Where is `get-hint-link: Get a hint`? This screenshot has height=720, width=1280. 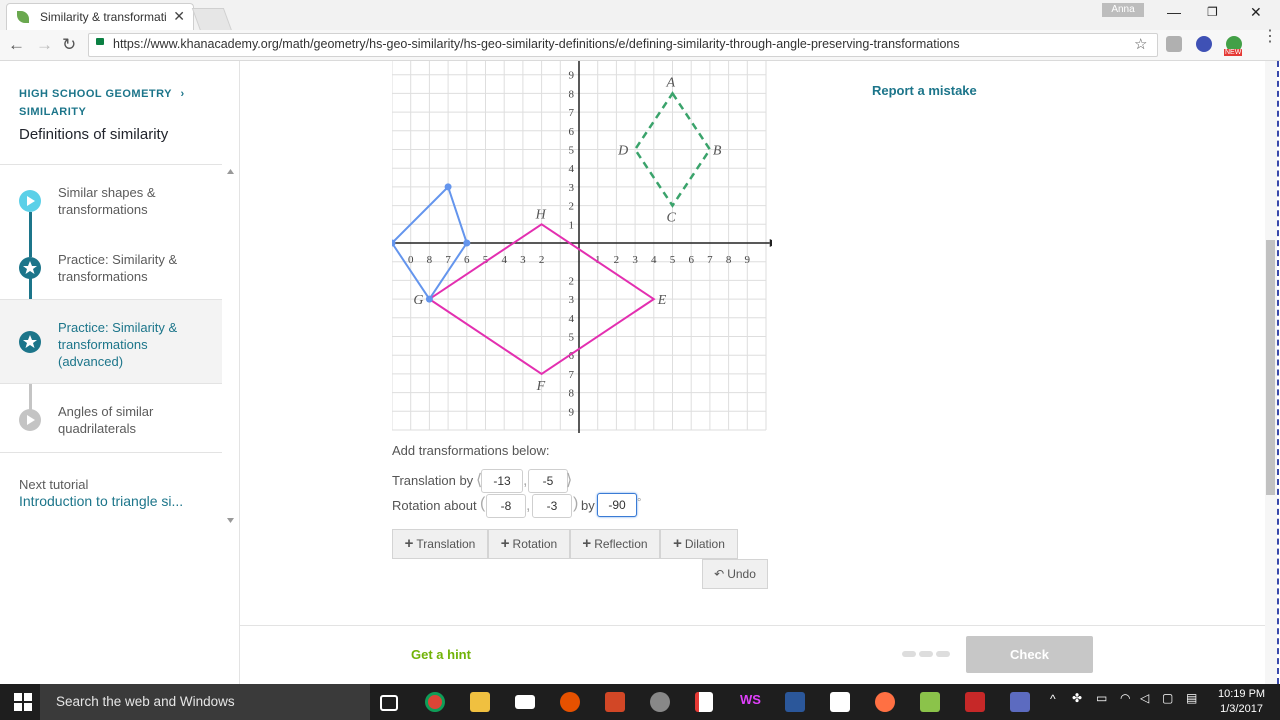
get-hint-link: Get a hint is located at coordinates (441, 654).